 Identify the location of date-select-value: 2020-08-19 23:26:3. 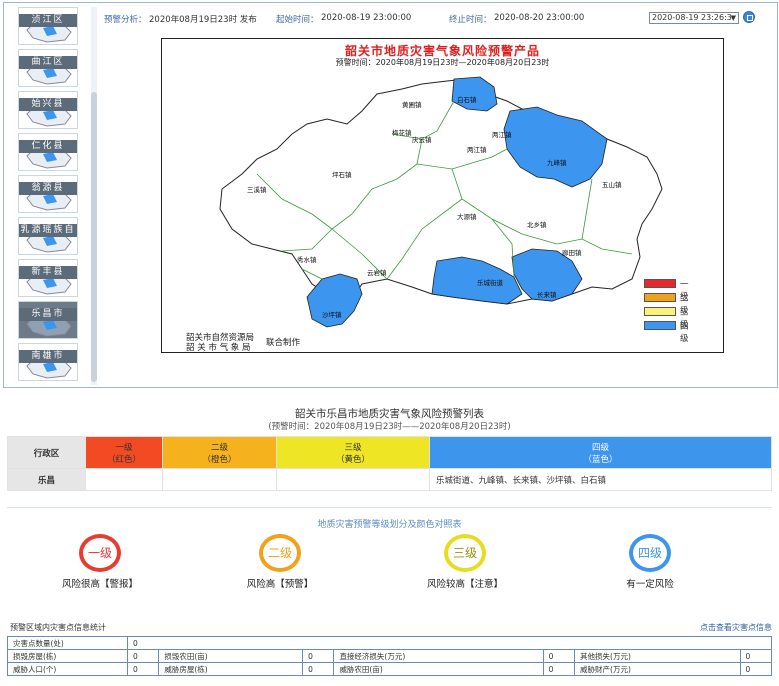
(692, 17).